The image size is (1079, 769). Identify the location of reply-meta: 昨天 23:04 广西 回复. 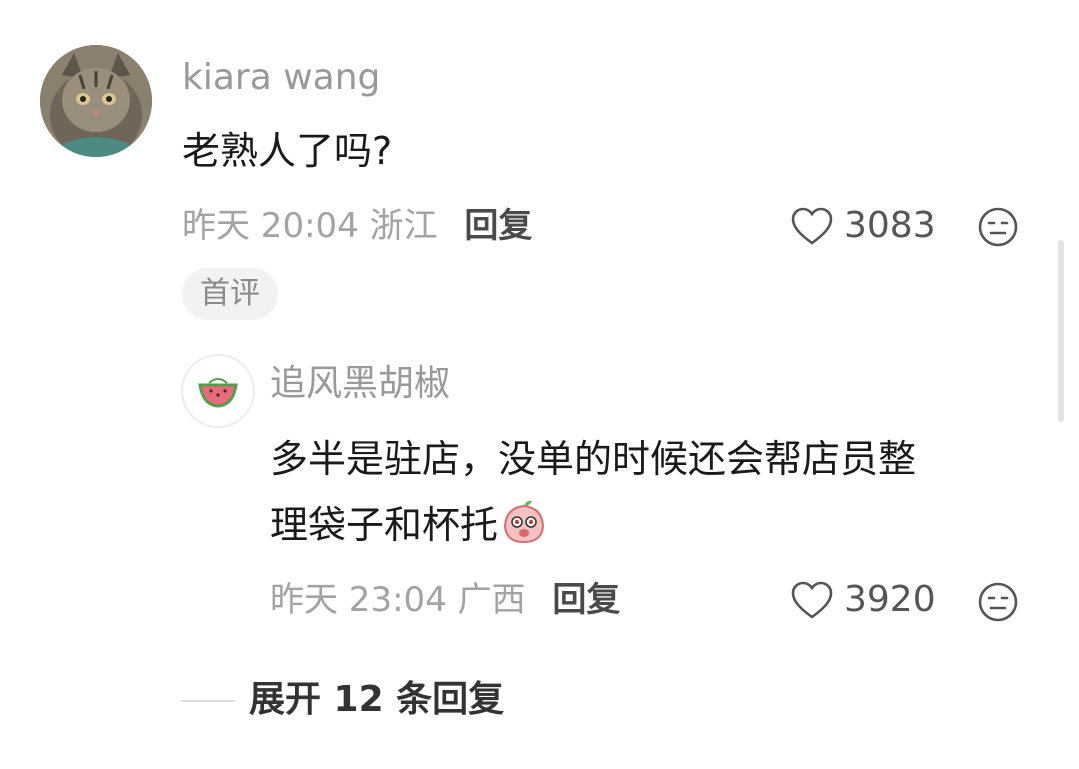
(445, 600).